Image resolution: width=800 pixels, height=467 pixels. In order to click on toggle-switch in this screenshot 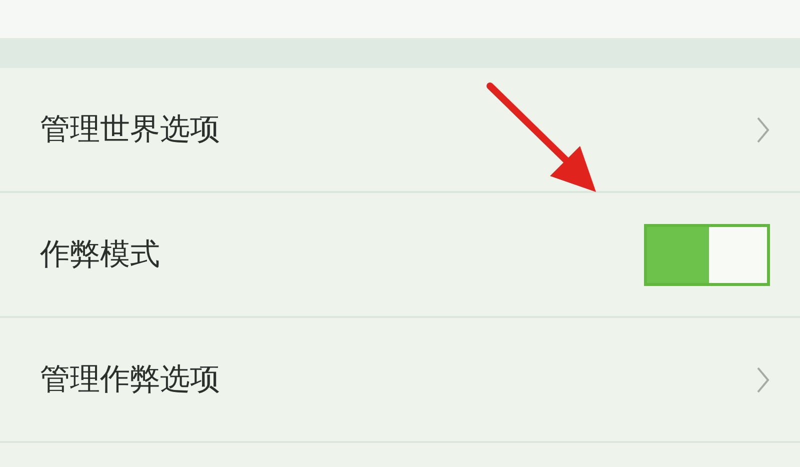, I will do `click(707, 255)`.